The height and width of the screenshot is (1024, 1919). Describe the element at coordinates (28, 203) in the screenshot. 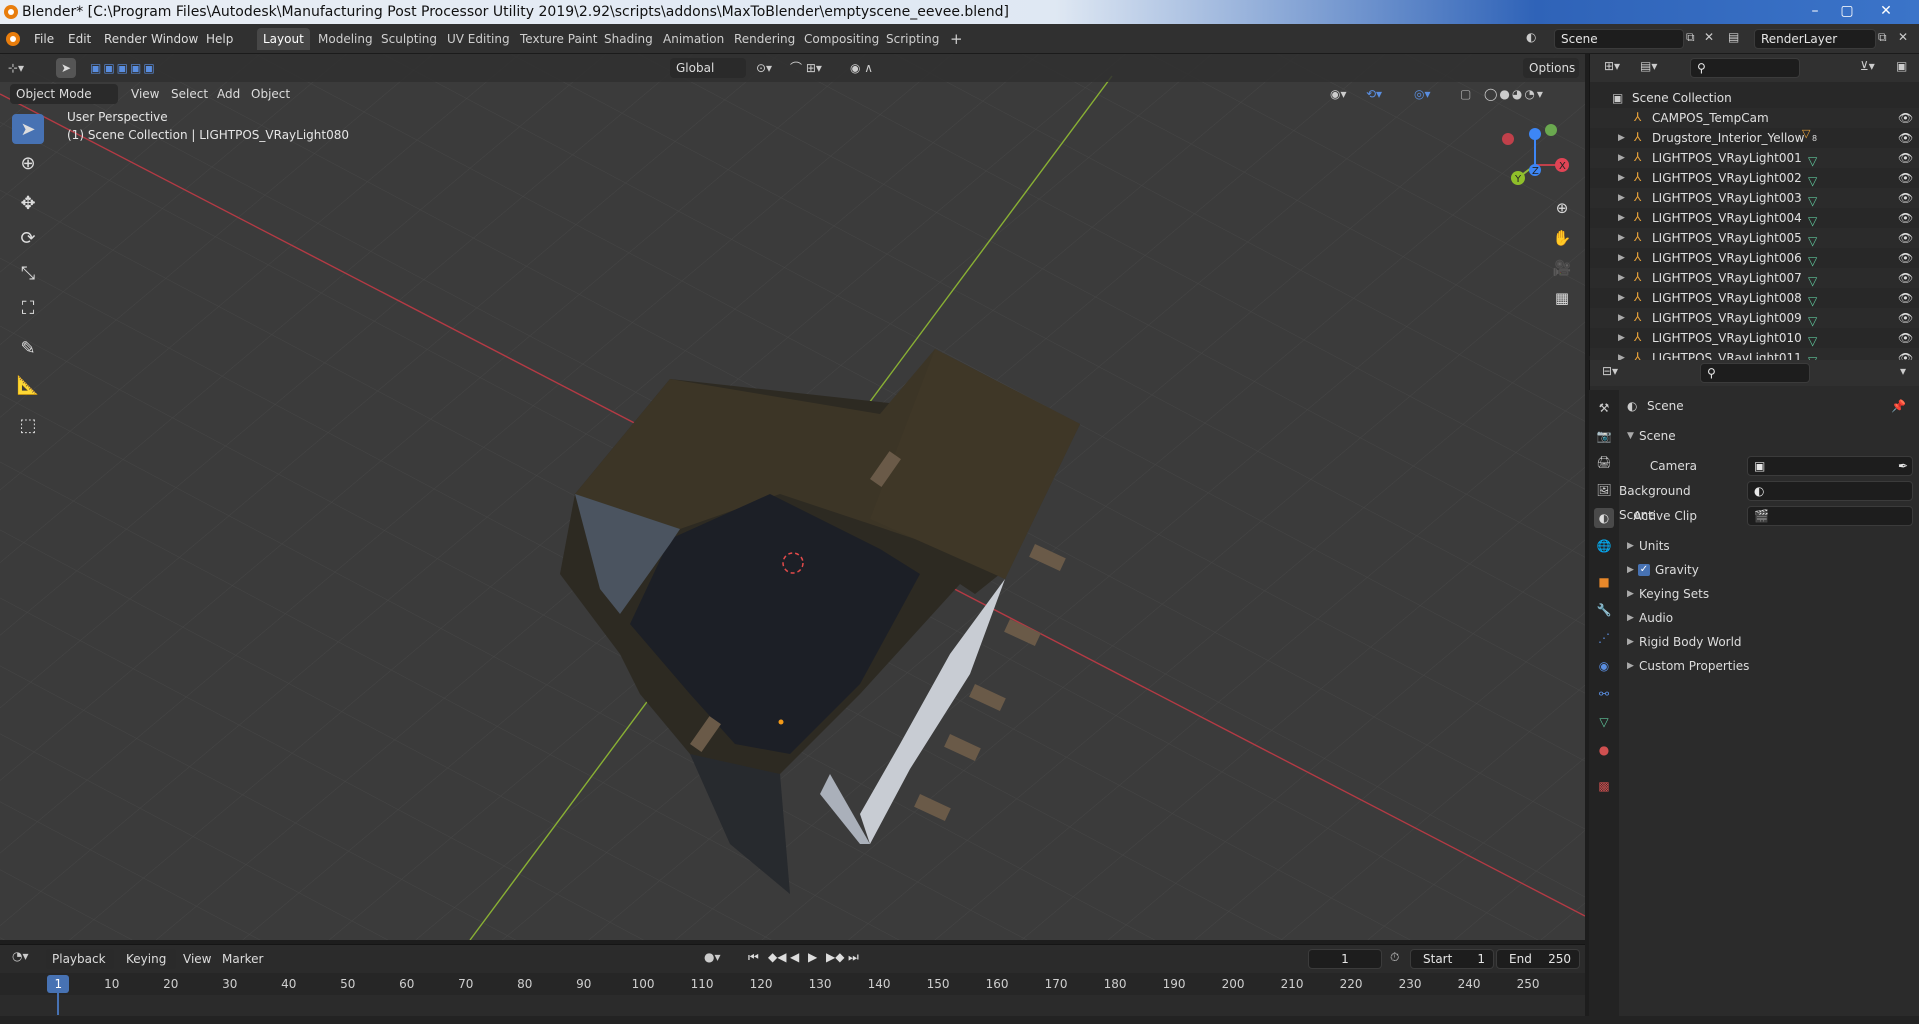

I see `move-tool: ✥` at that location.